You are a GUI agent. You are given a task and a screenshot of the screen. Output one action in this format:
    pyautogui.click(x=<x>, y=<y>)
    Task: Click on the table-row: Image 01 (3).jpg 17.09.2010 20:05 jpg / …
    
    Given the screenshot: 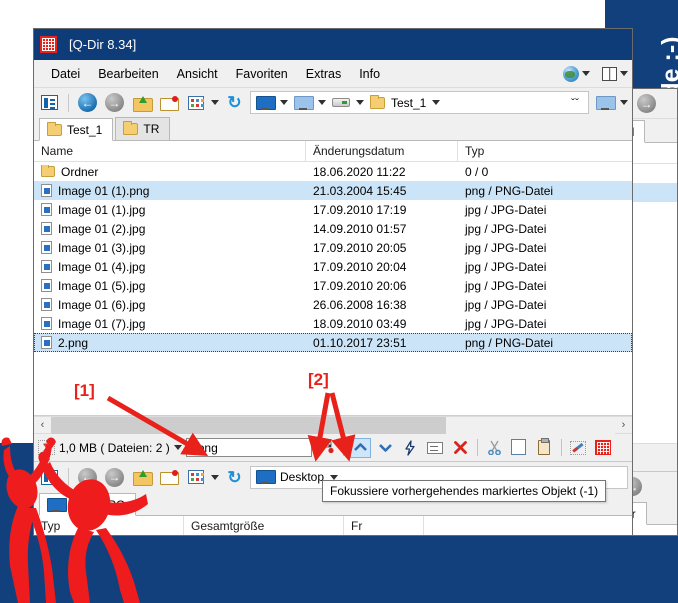 What is the action you would take?
    pyautogui.click(x=333, y=247)
    